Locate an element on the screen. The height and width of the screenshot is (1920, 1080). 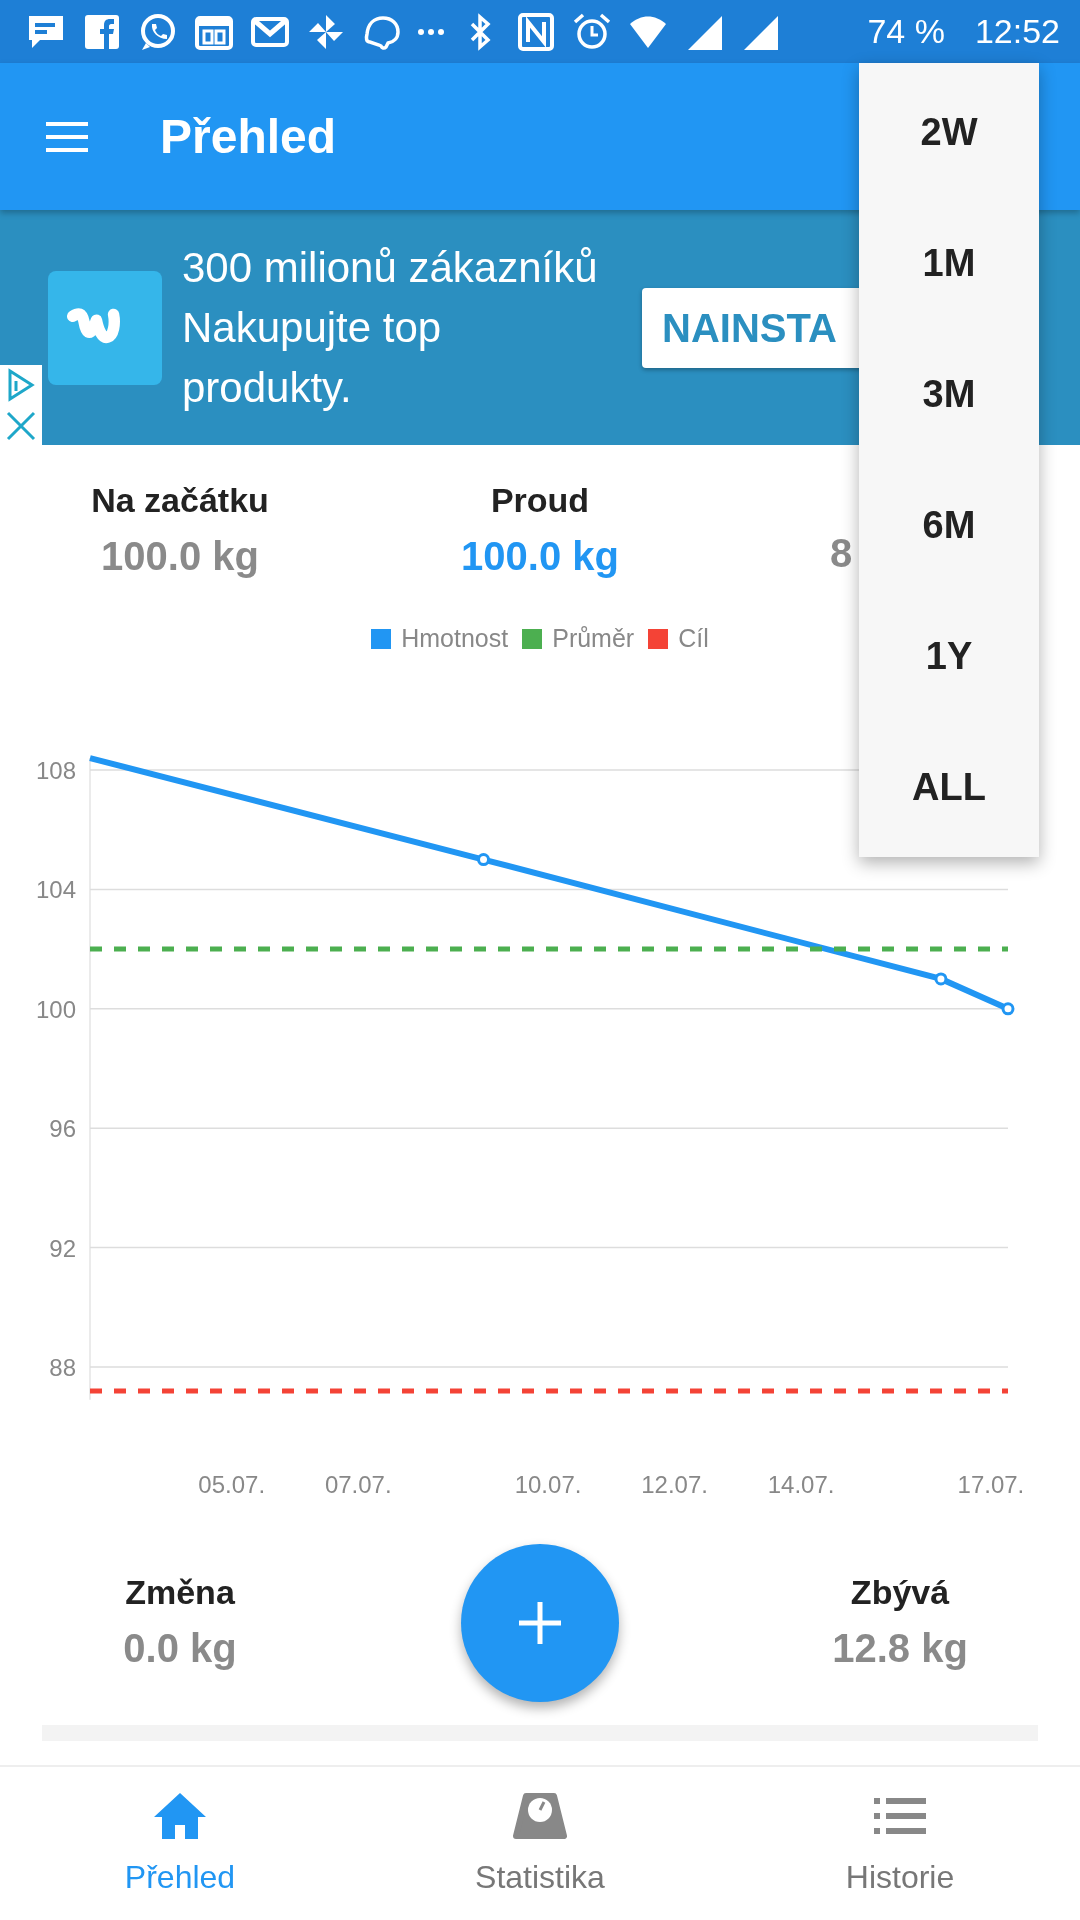
axis-label: 108 is located at coordinates (55, 770).